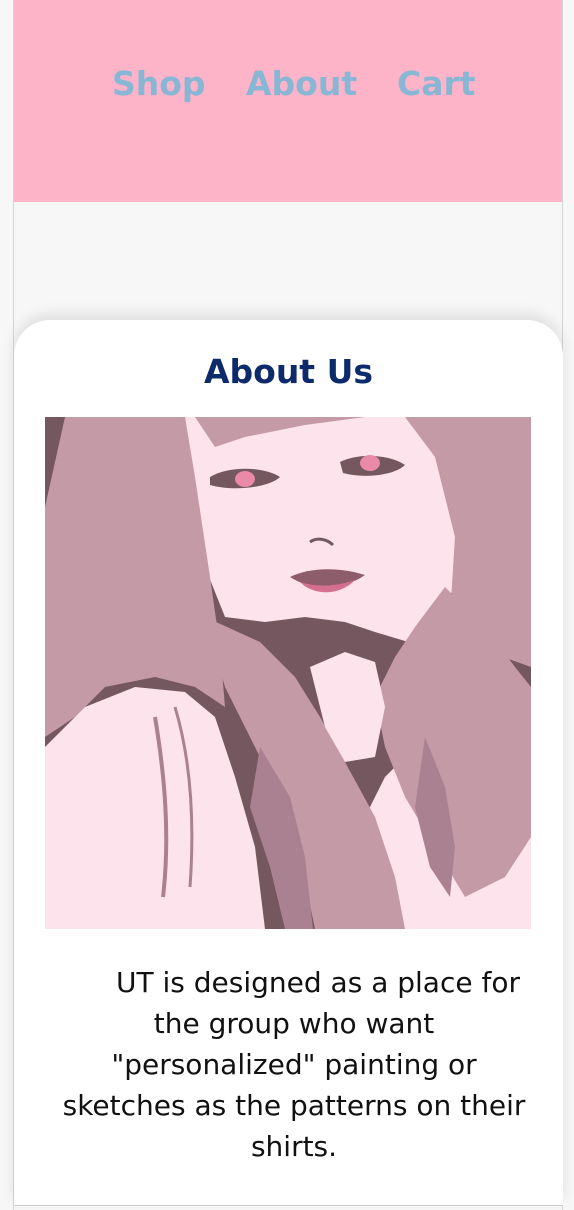  What do you see at coordinates (159, 84) in the screenshot?
I see `nav-link-shop: Shop` at bounding box center [159, 84].